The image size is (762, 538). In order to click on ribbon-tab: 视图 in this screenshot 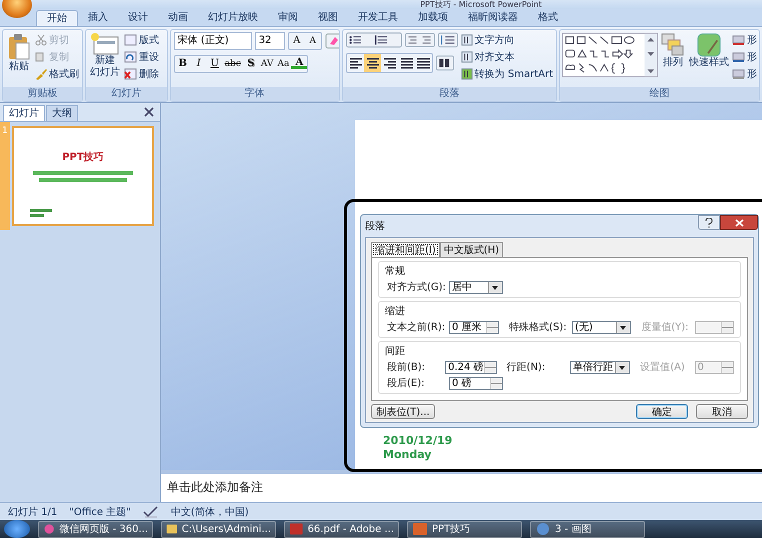, I will do `click(328, 18)`.